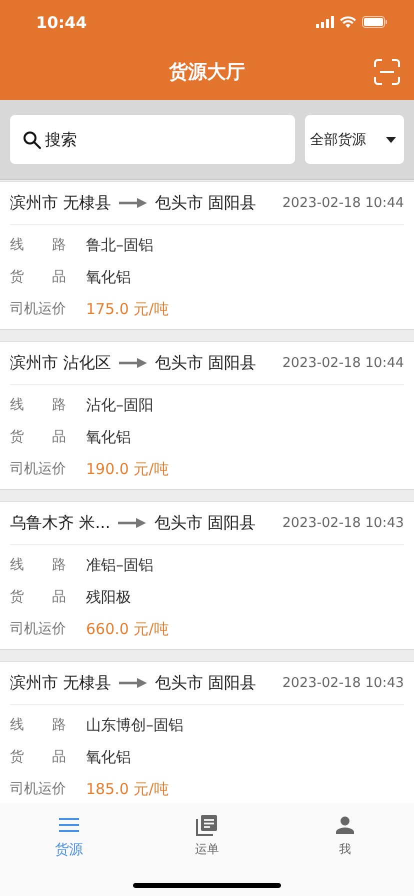  I want to click on route-value: 山东博创–固铝, so click(135, 725).